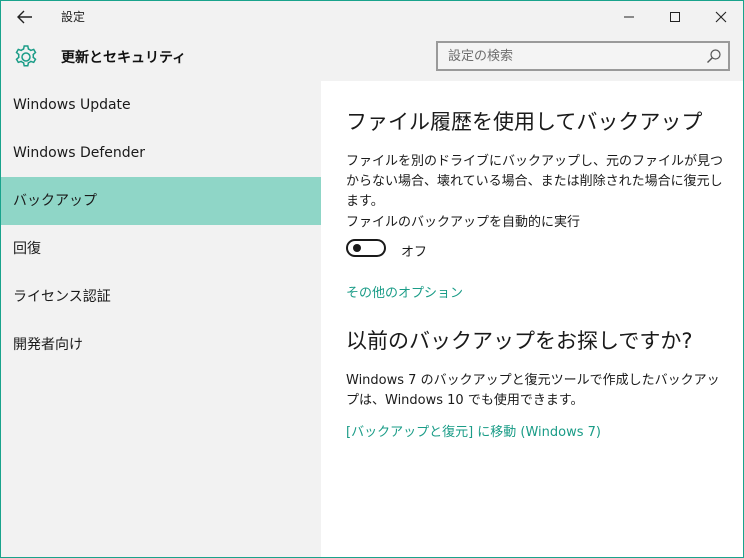 The width and height of the screenshot is (744, 558). I want to click on back-arrow-icon, so click(24, 17).